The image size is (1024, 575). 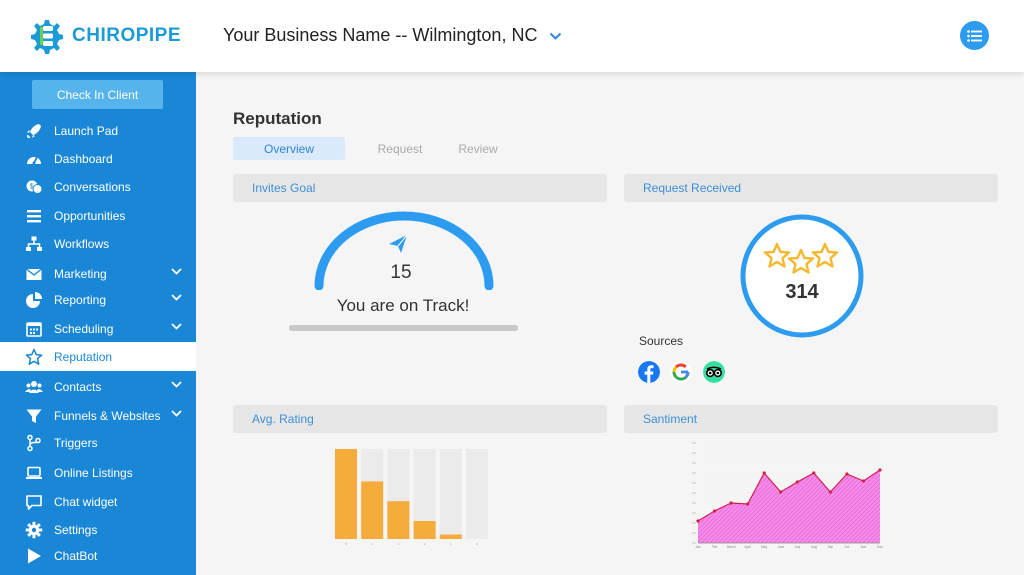 I want to click on bar-category-label: 0, so click(x=477, y=544).